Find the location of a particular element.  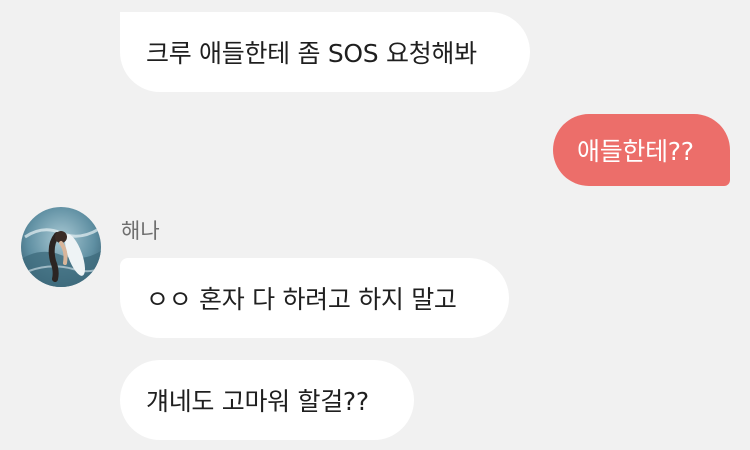

message-text: 애들한테?? is located at coordinates (635, 151).